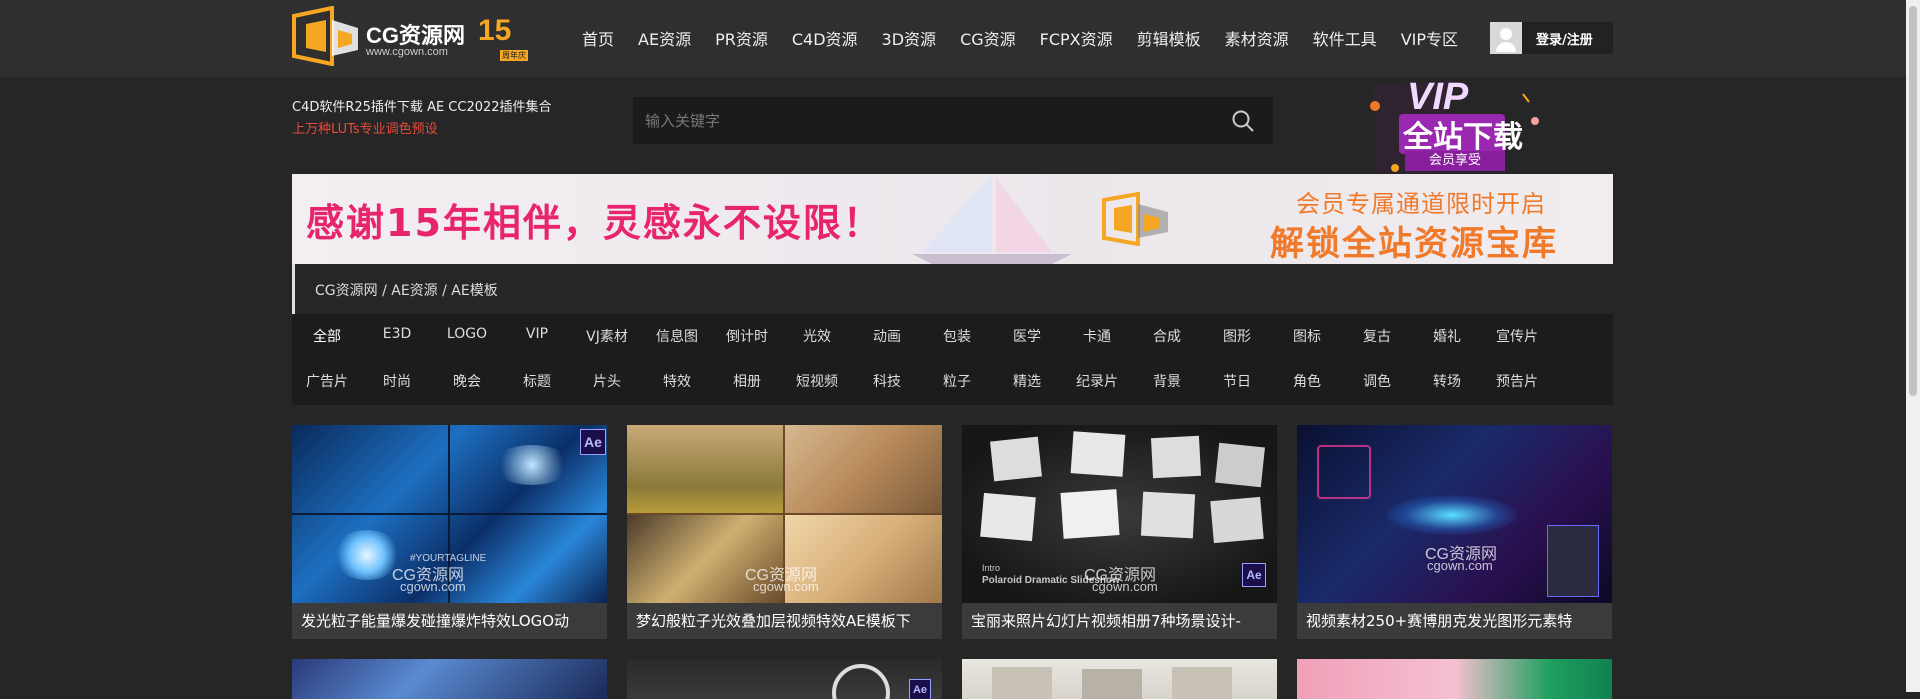  I want to click on category-tag: 宣传片, so click(1517, 336).